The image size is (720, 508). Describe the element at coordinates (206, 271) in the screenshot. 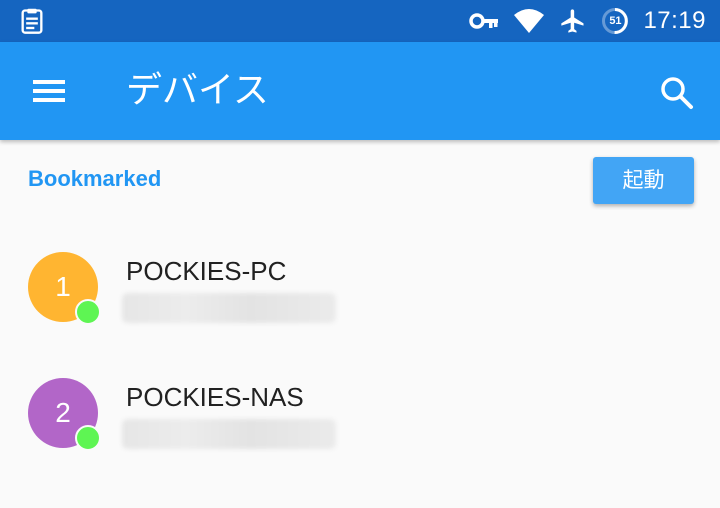

I see `device-name: POCKIES-PC` at that location.